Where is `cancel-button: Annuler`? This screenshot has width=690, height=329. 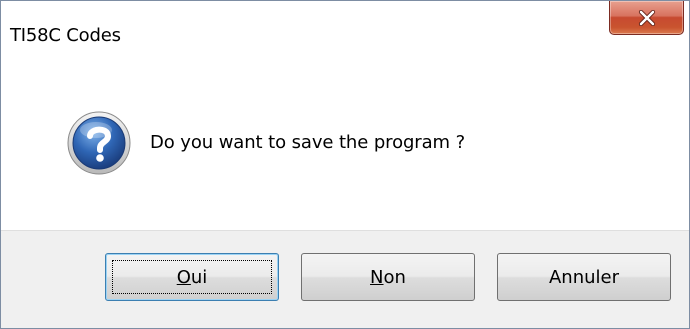
cancel-button: Annuler is located at coordinates (584, 277).